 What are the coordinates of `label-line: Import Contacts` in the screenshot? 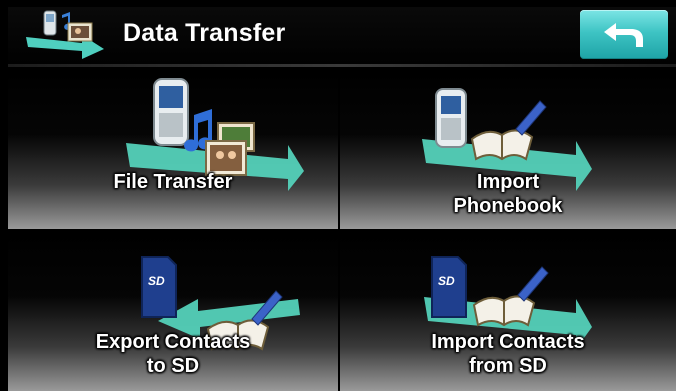 It's located at (508, 342).